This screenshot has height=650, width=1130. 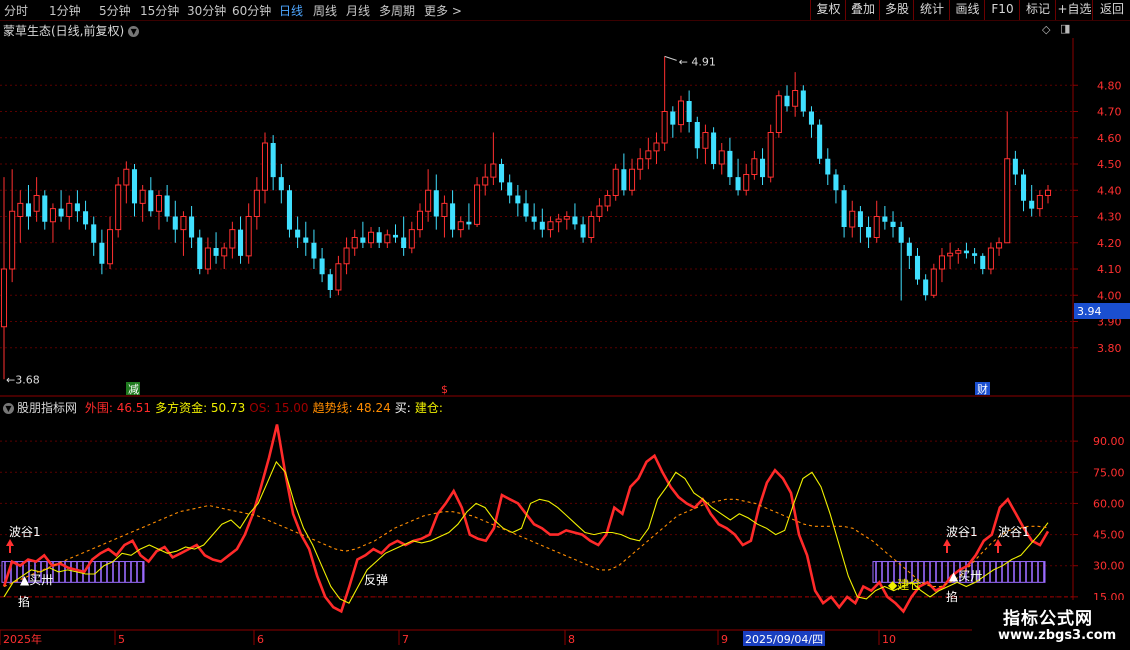 I want to click on indicator-tick-label-1: 75.00, so click(x=1109, y=472).